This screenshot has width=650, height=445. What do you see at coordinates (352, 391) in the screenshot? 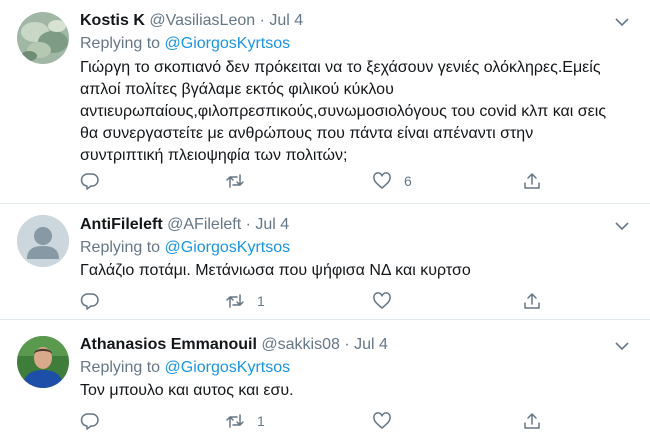
I see `tweet-text: Τον μπουλο και αυτος και εσυ.` at bounding box center [352, 391].